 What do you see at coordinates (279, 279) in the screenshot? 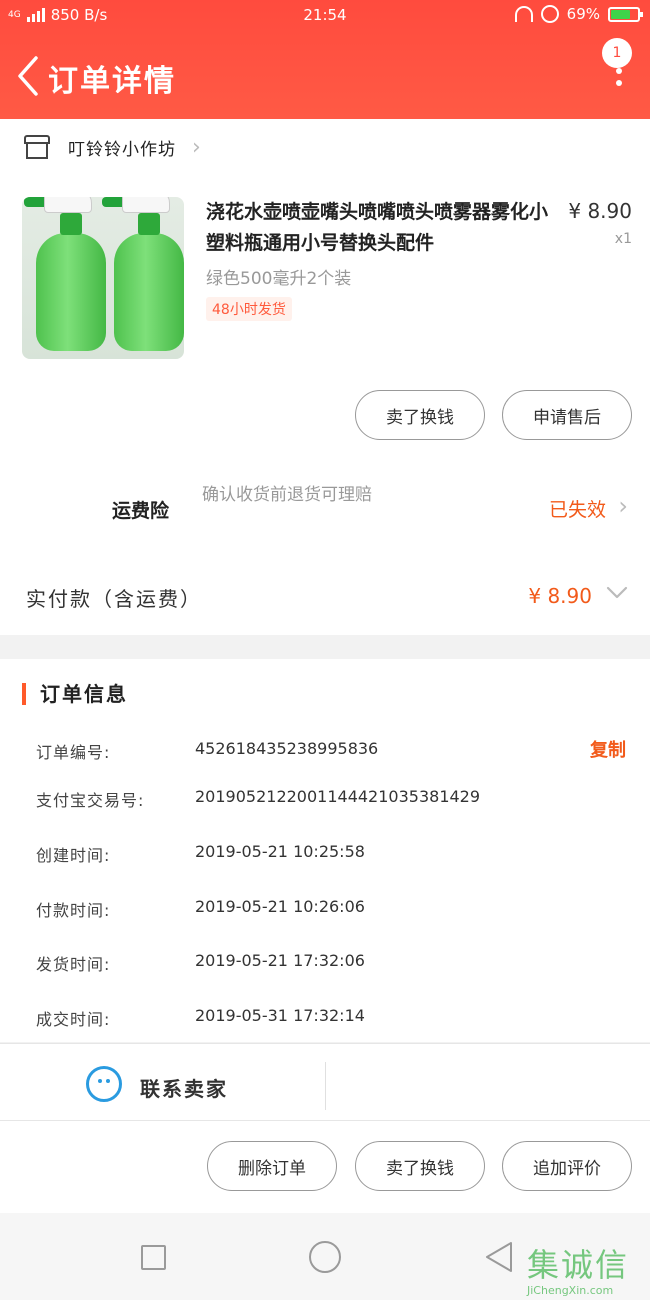
I see `product-spec: 绿色500毫升2个装` at bounding box center [279, 279].